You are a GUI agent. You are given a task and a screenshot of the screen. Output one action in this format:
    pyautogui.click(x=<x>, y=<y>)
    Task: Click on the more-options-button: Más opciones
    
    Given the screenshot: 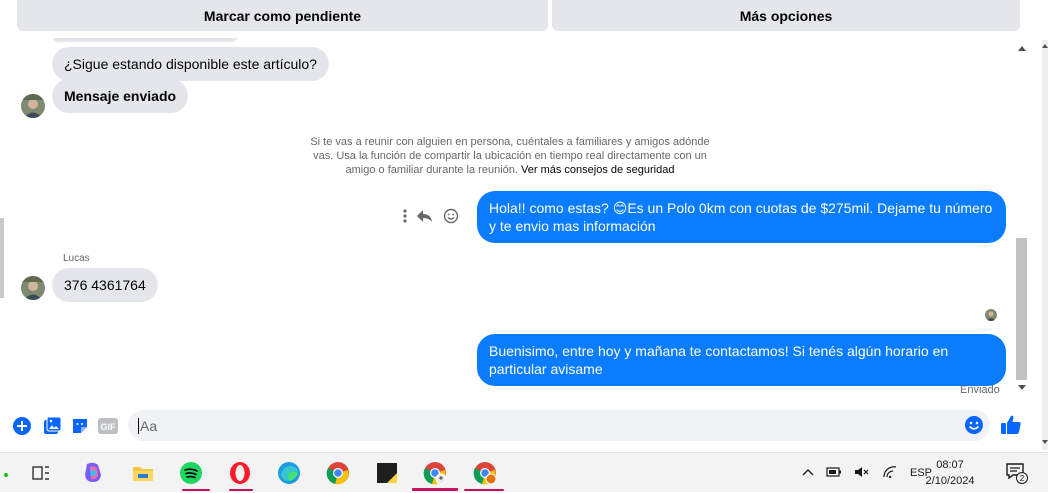 What is the action you would take?
    pyautogui.click(x=786, y=15)
    